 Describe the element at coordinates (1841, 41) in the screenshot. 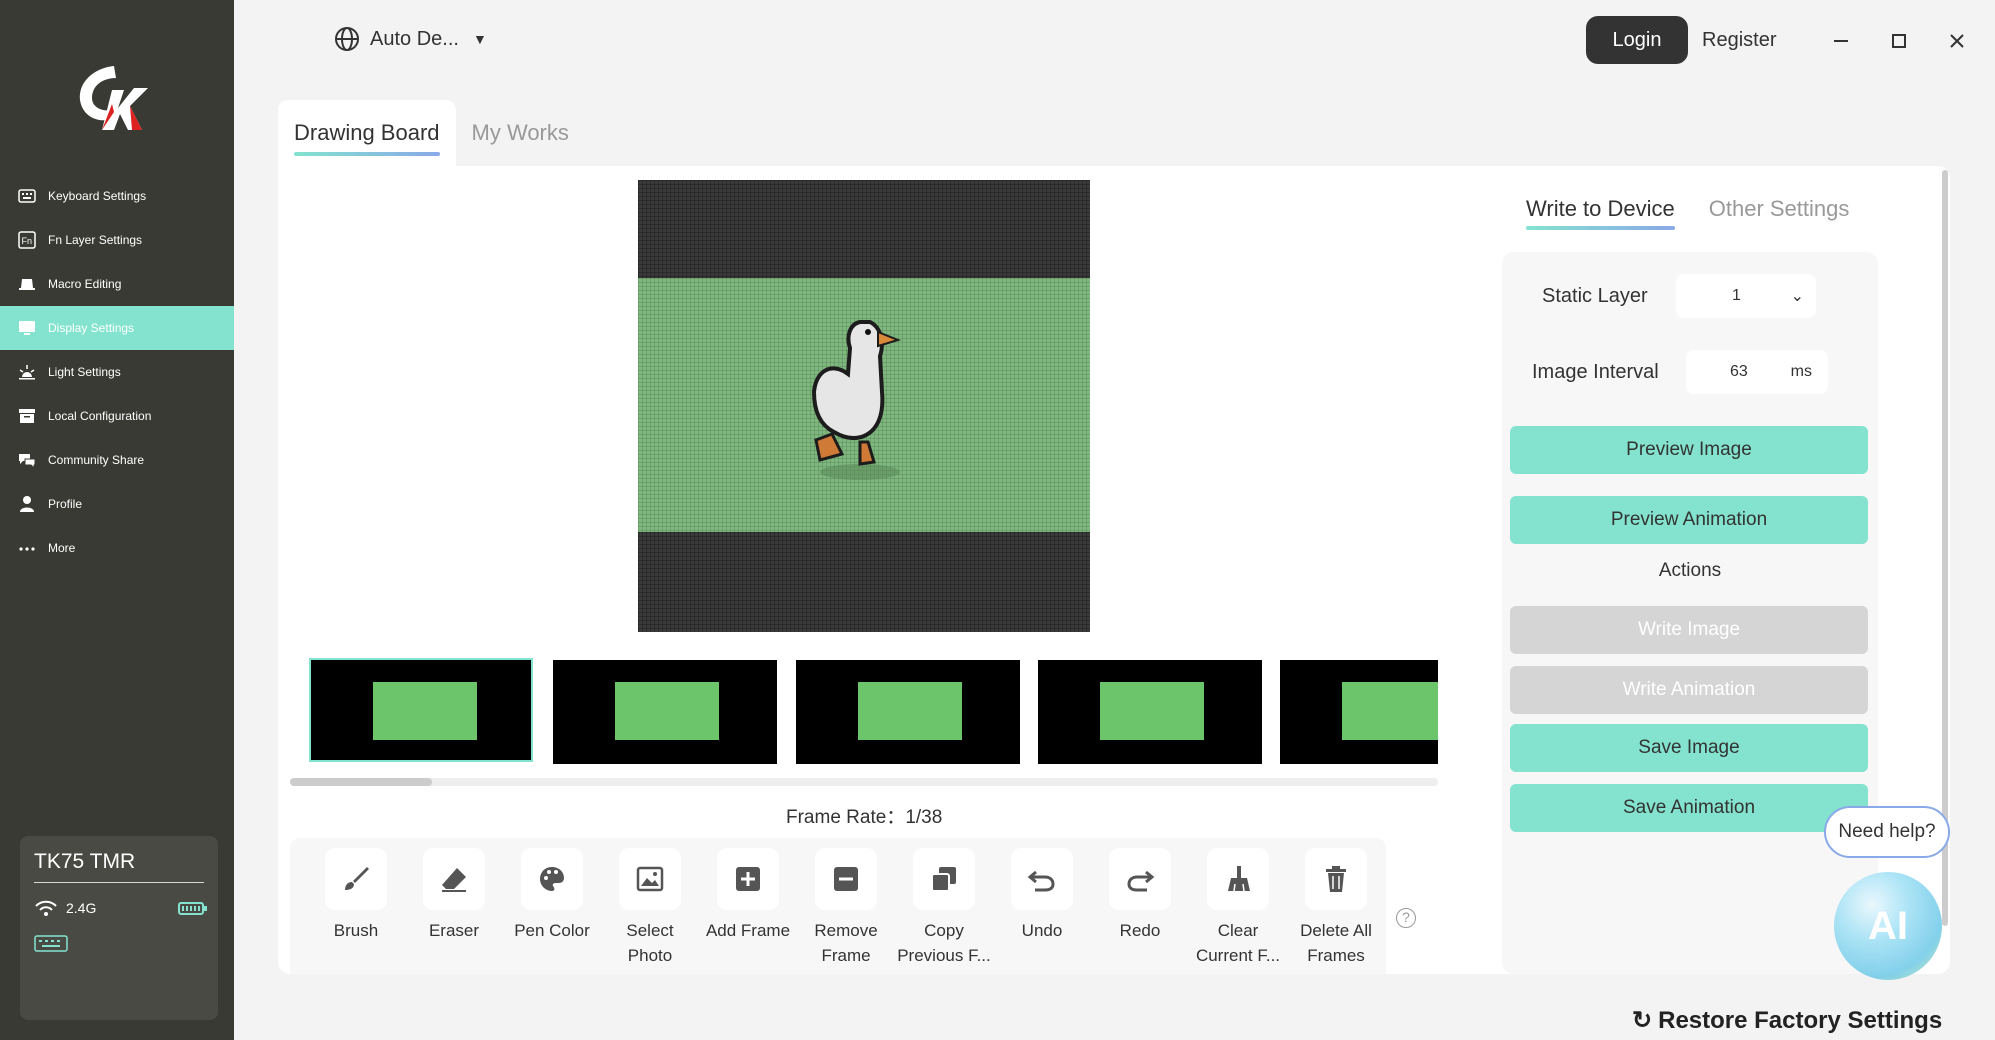

I see `minimize-icon` at that location.